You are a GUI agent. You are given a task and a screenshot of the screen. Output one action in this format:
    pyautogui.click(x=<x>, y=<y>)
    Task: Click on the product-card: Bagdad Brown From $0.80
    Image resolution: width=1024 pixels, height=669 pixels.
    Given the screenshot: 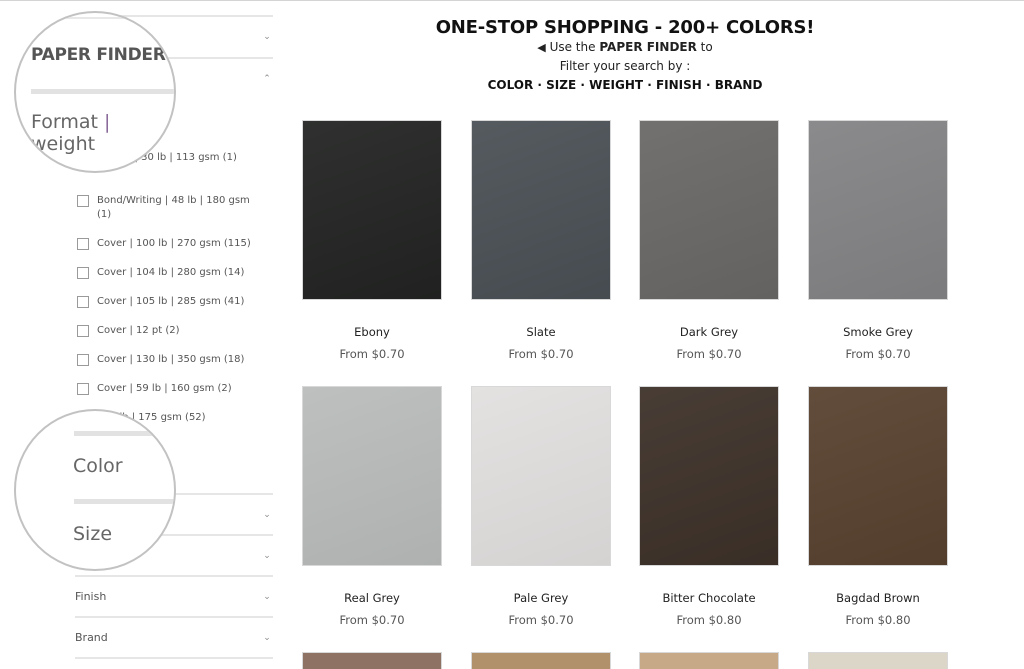 What is the action you would take?
    pyautogui.click(x=878, y=506)
    